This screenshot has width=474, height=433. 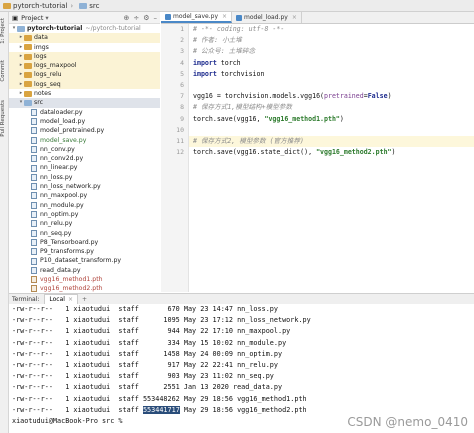 What do you see at coordinates (41, 47) in the screenshot?
I see `tree-item-label: imgs` at bounding box center [41, 47].